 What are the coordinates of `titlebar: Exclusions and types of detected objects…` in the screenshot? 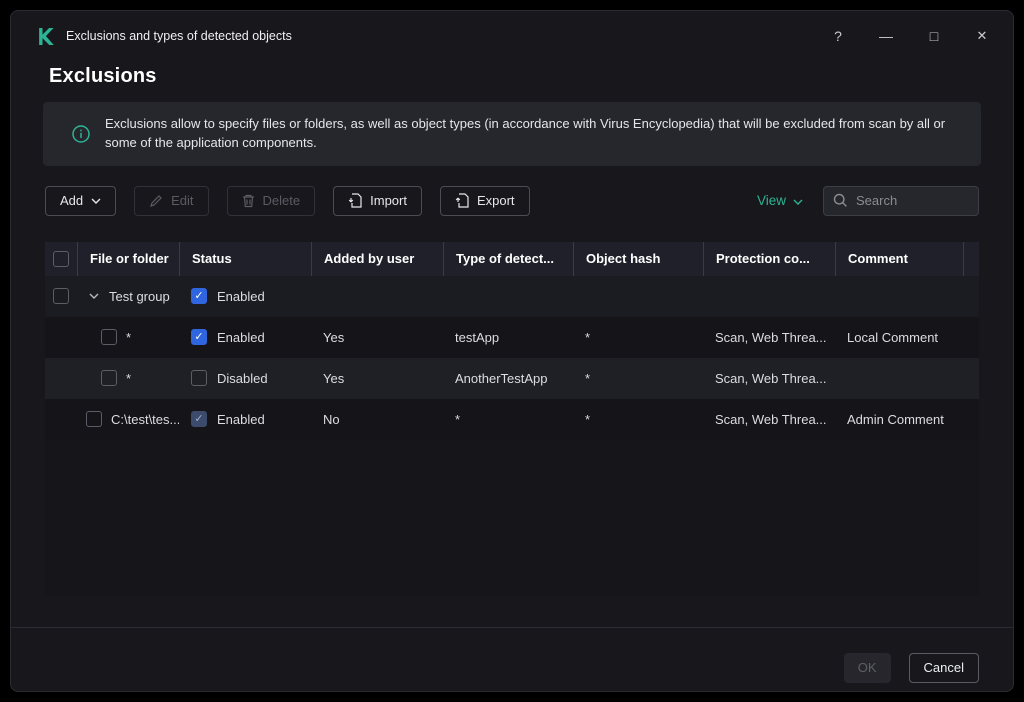 It's located at (512, 36).